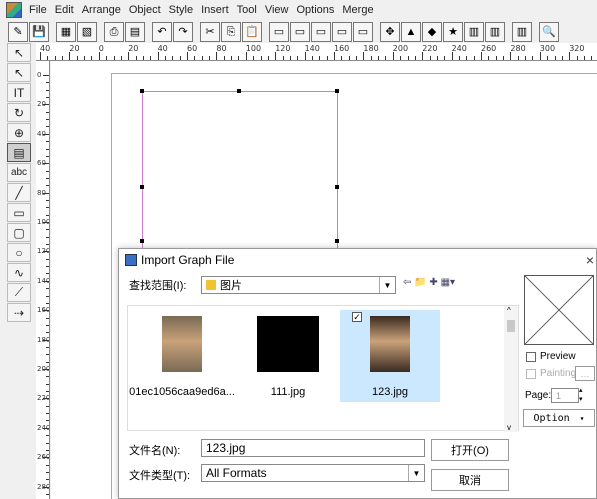 The image size is (597, 499). What do you see at coordinates (45, 48) in the screenshot?
I see `ruler-label: 40` at bounding box center [45, 48].